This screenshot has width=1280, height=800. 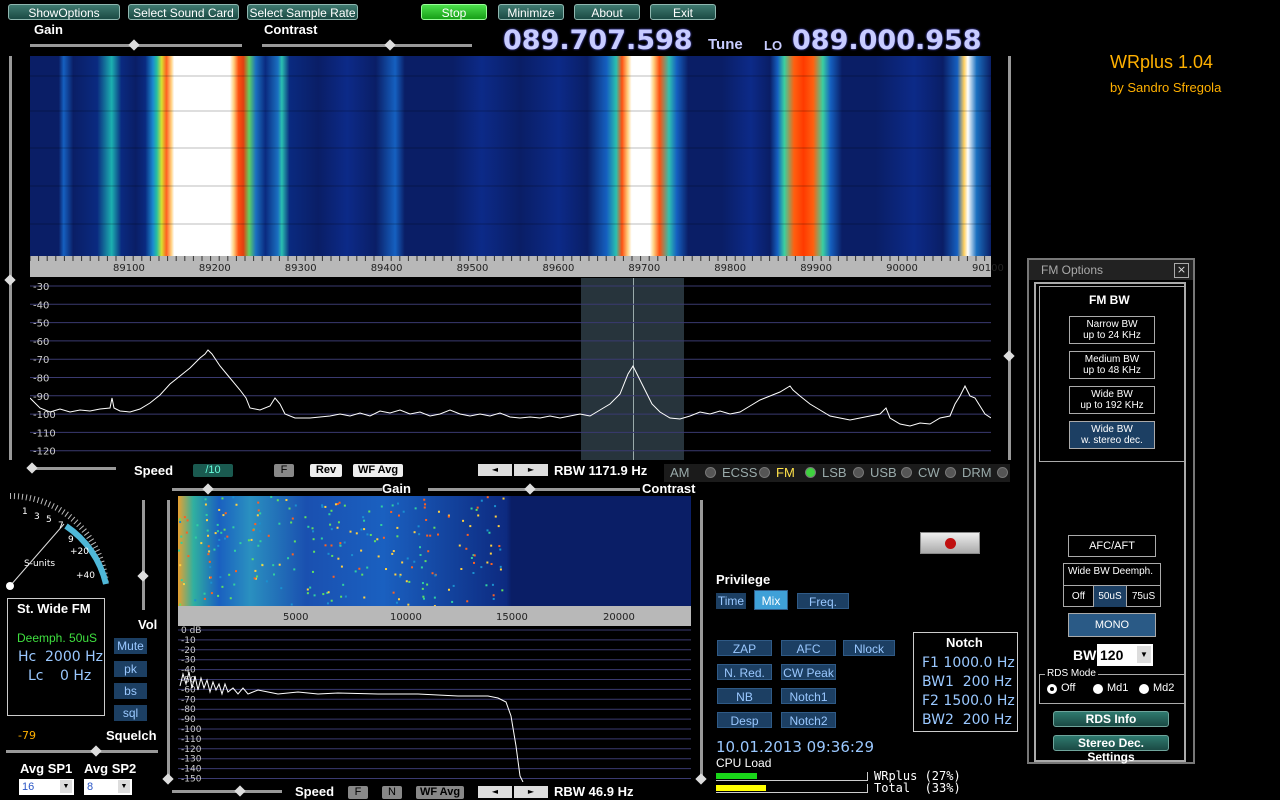 I want to click on wide-bw-stereo-button: Wide BW w. stereo dec., so click(x=1112, y=435).